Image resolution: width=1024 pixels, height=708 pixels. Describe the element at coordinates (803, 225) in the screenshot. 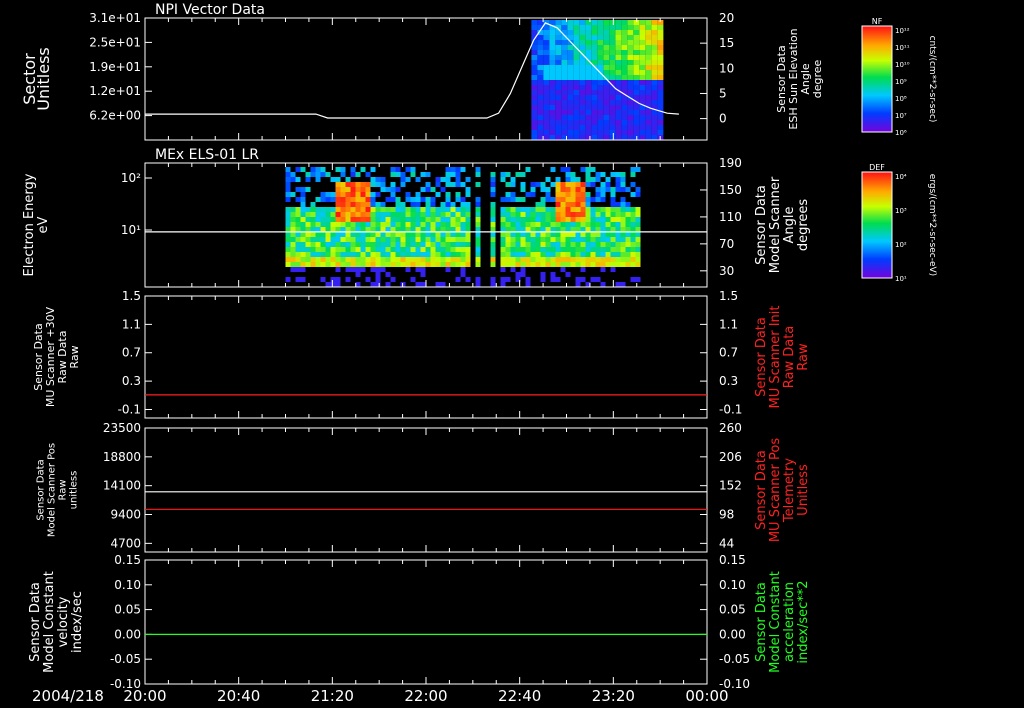

I see `y2-axis-label: degrees` at that location.